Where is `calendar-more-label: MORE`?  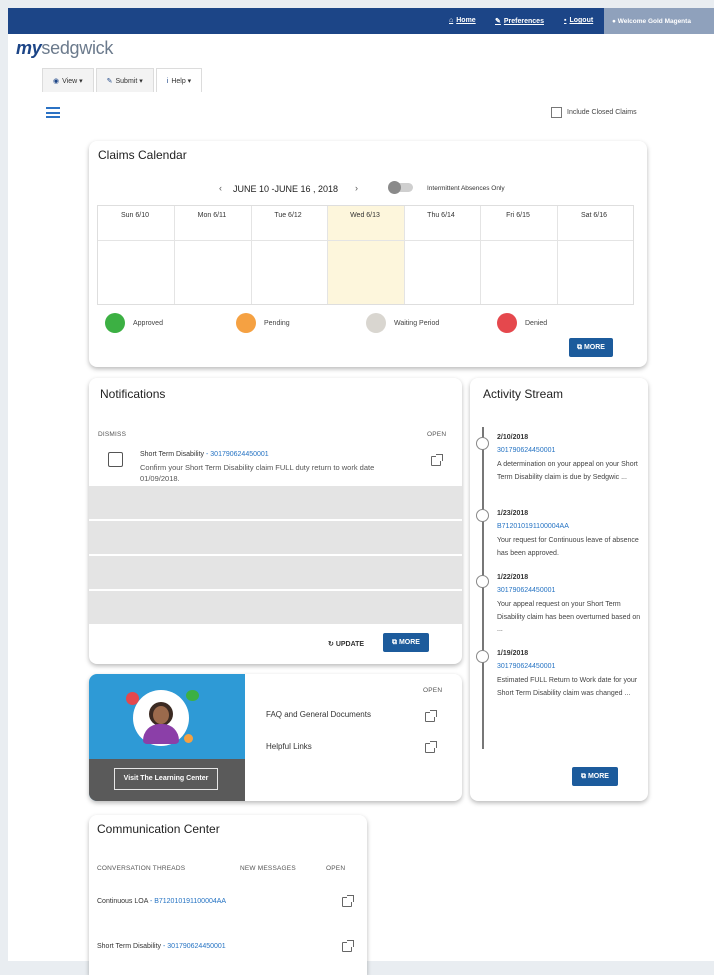
calendar-more-label: MORE is located at coordinates (594, 347).